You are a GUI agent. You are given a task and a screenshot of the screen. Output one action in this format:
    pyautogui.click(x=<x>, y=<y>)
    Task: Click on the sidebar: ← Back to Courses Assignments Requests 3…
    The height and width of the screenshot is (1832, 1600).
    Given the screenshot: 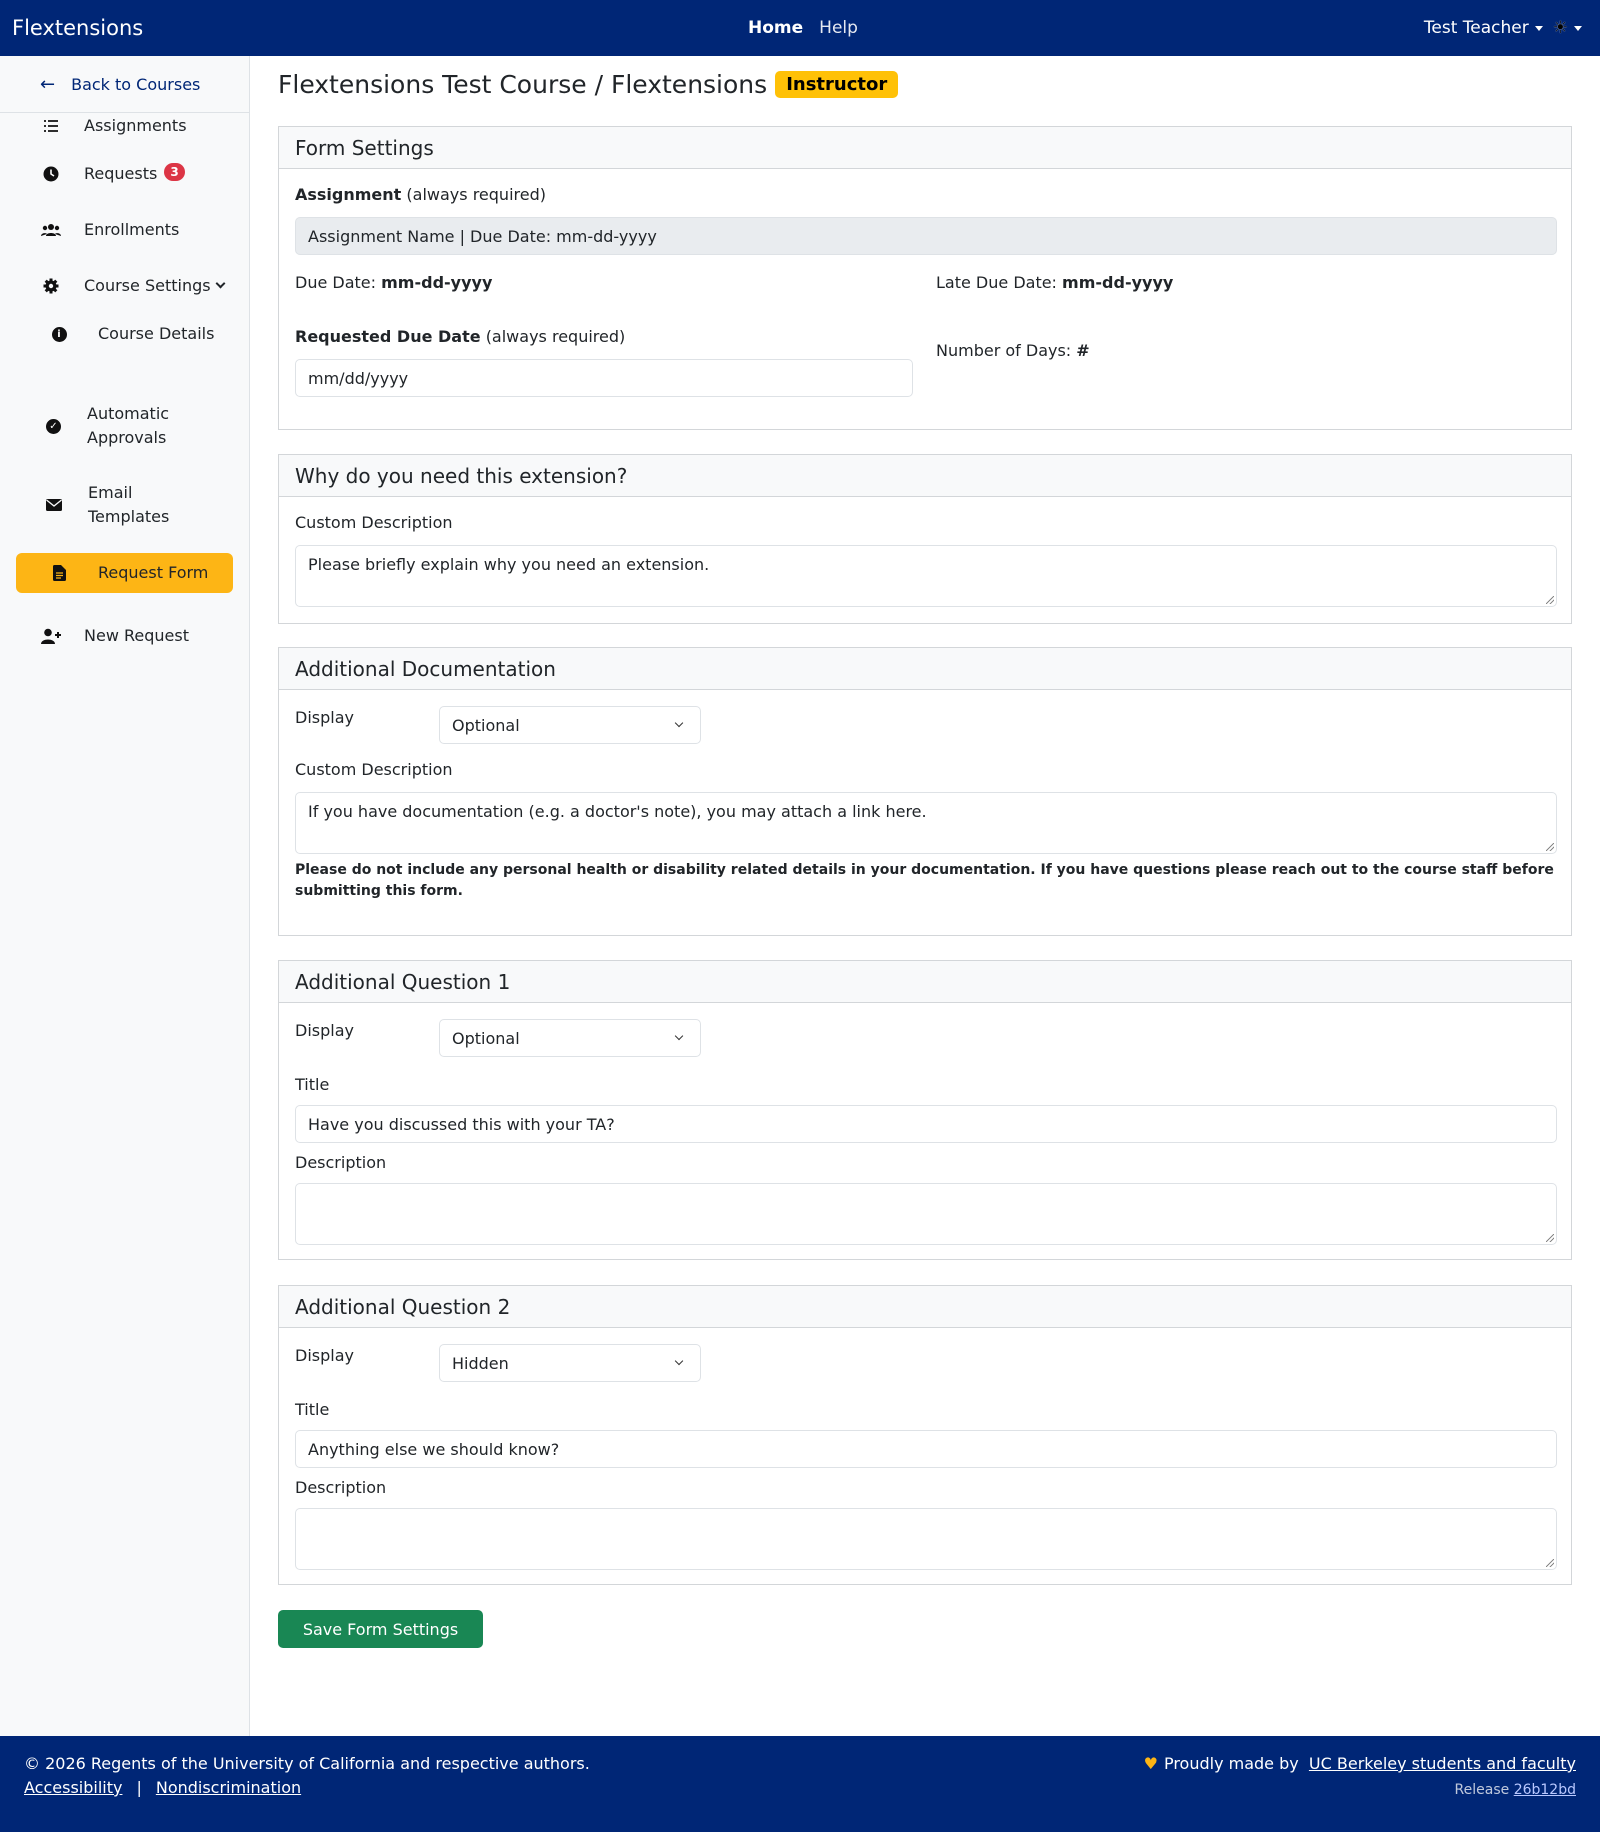 What is the action you would take?
    pyautogui.click(x=125, y=896)
    